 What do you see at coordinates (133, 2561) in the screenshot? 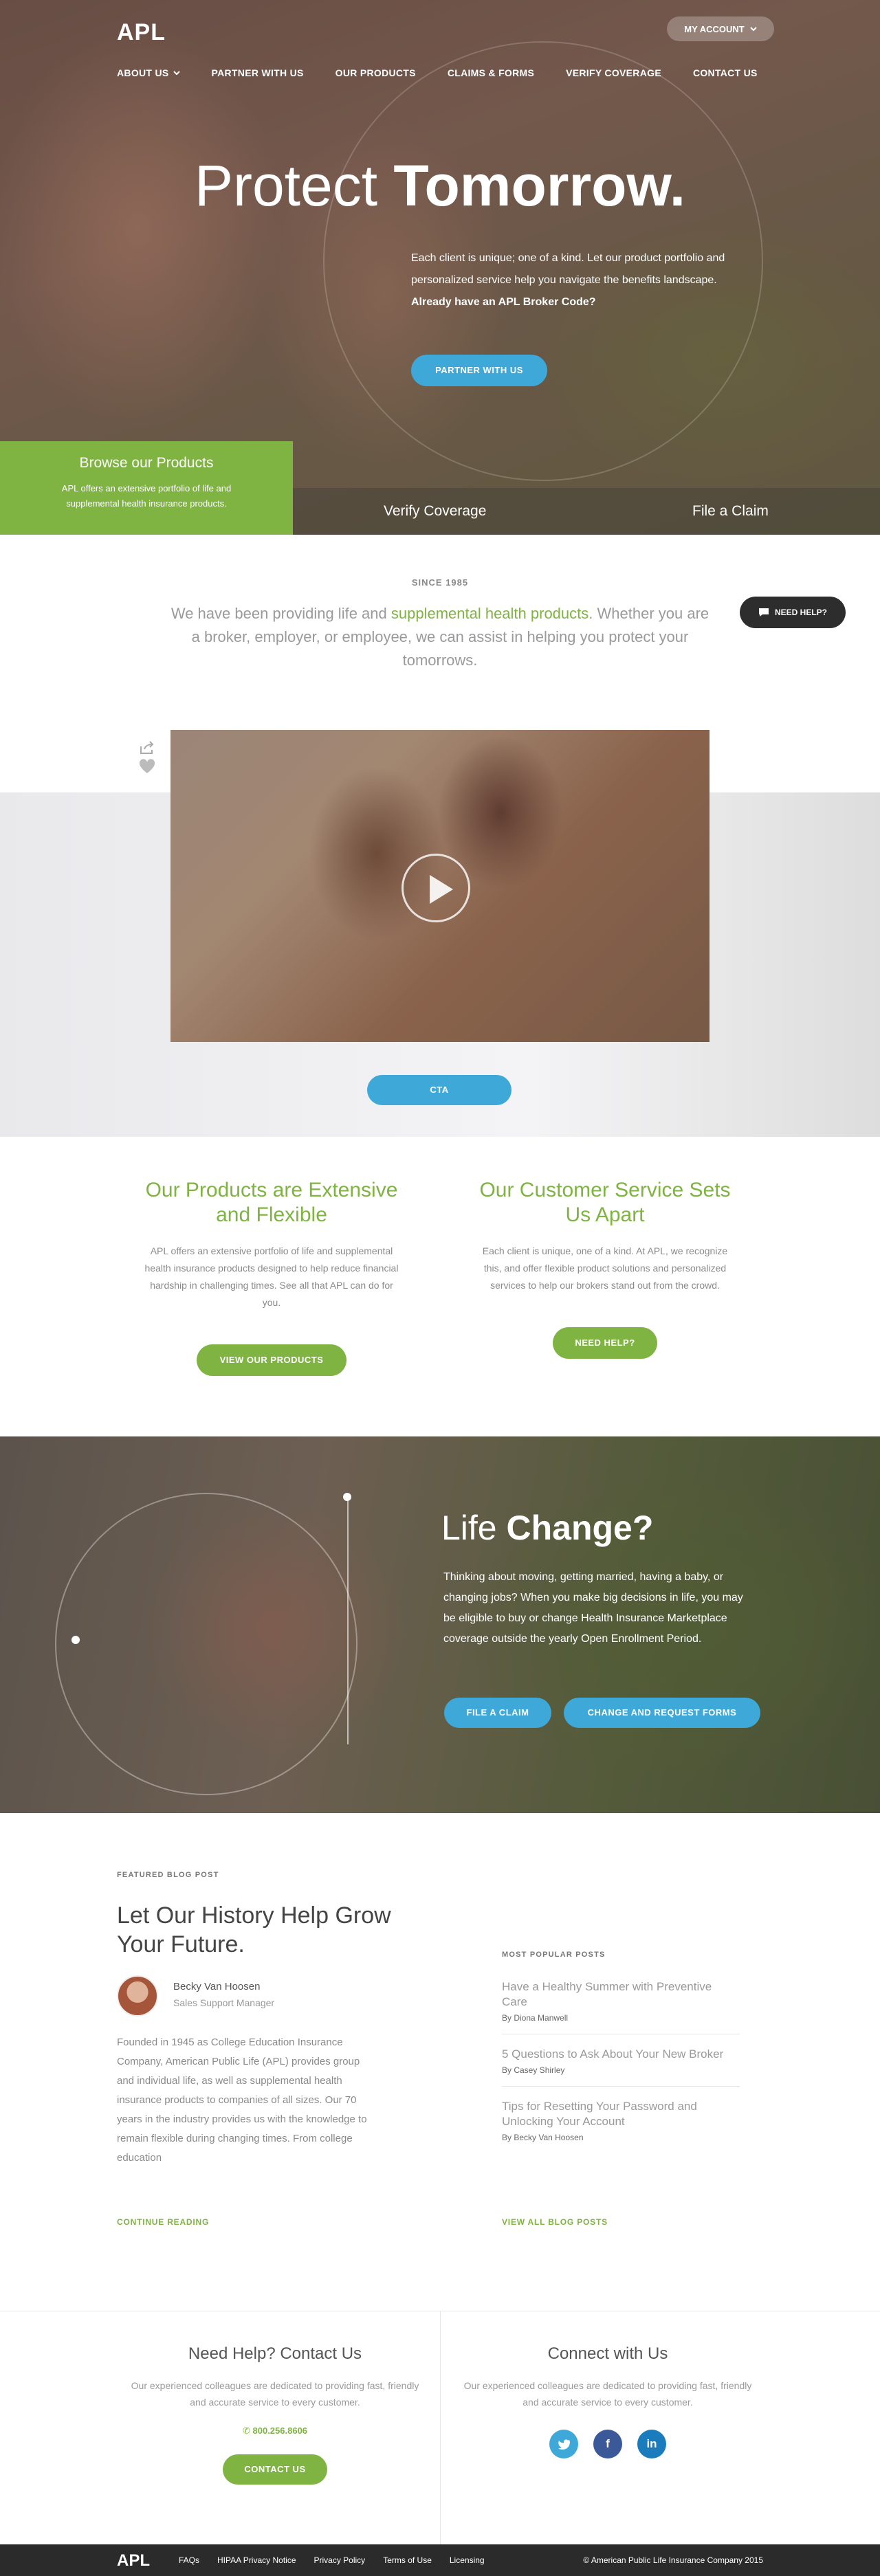
I see `footer-logo: APL` at bounding box center [133, 2561].